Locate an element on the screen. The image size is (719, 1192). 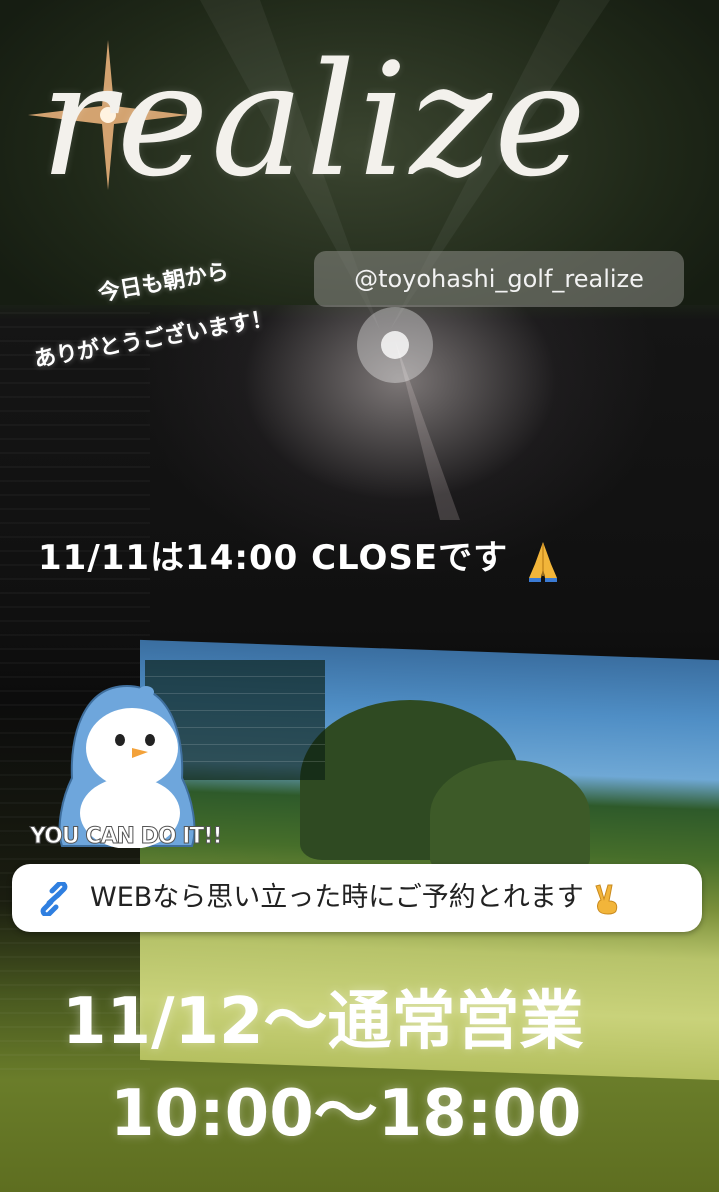
victory-hand-icon is located at coordinates (606, 898).